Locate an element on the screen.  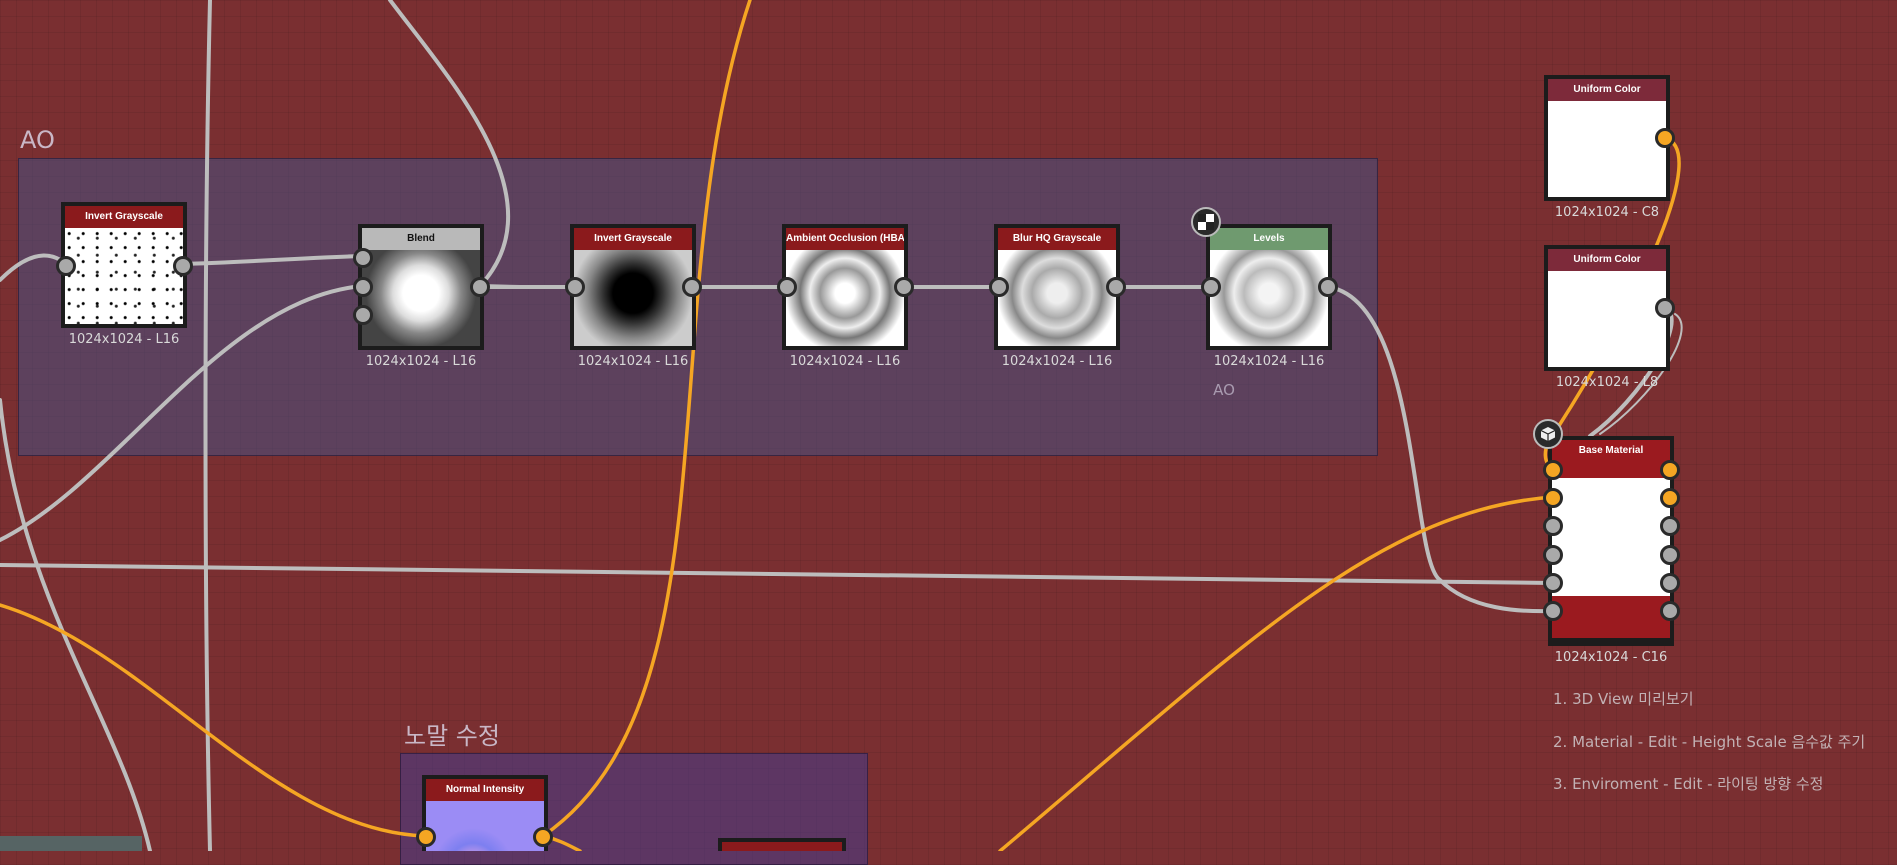
cube-badge-icon is located at coordinates (1548, 434).